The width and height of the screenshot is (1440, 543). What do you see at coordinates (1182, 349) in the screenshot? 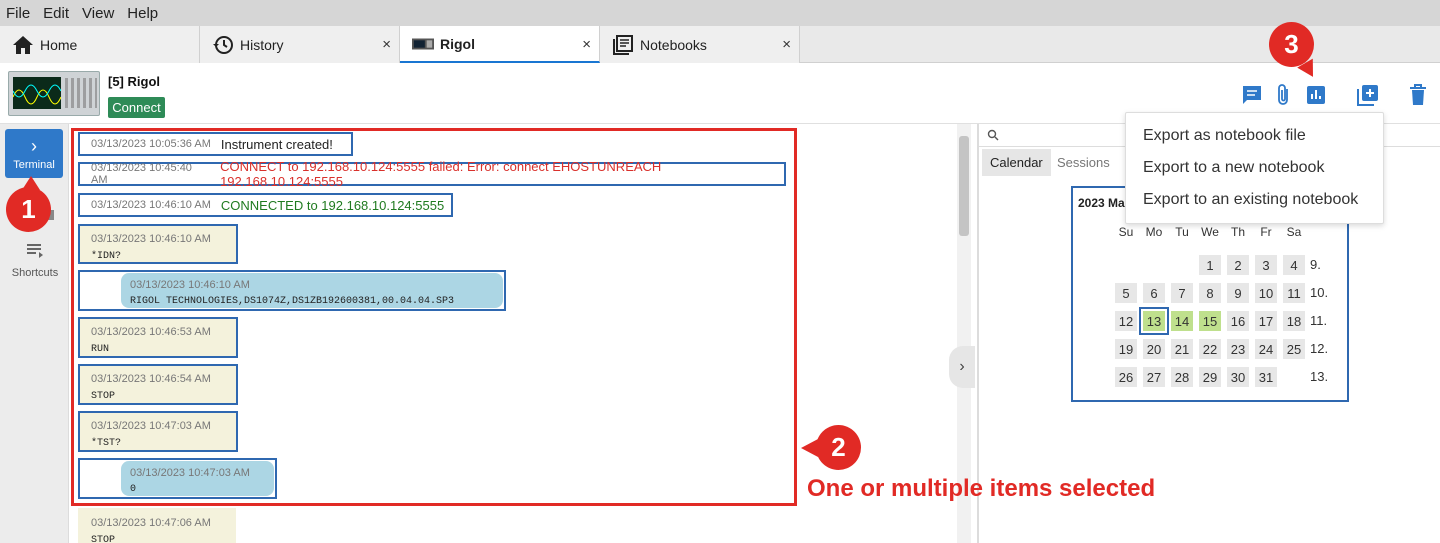
I see `calendar-day: 21` at bounding box center [1182, 349].